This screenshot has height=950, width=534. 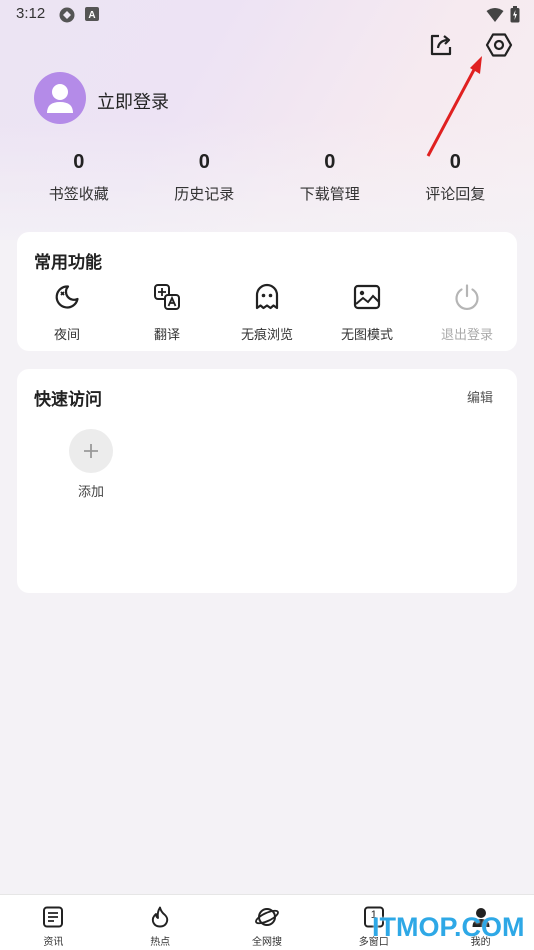 What do you see at coordinates (167, 297) in the screenshot?
I see `translate-icon` at bounding box center [167, 297].